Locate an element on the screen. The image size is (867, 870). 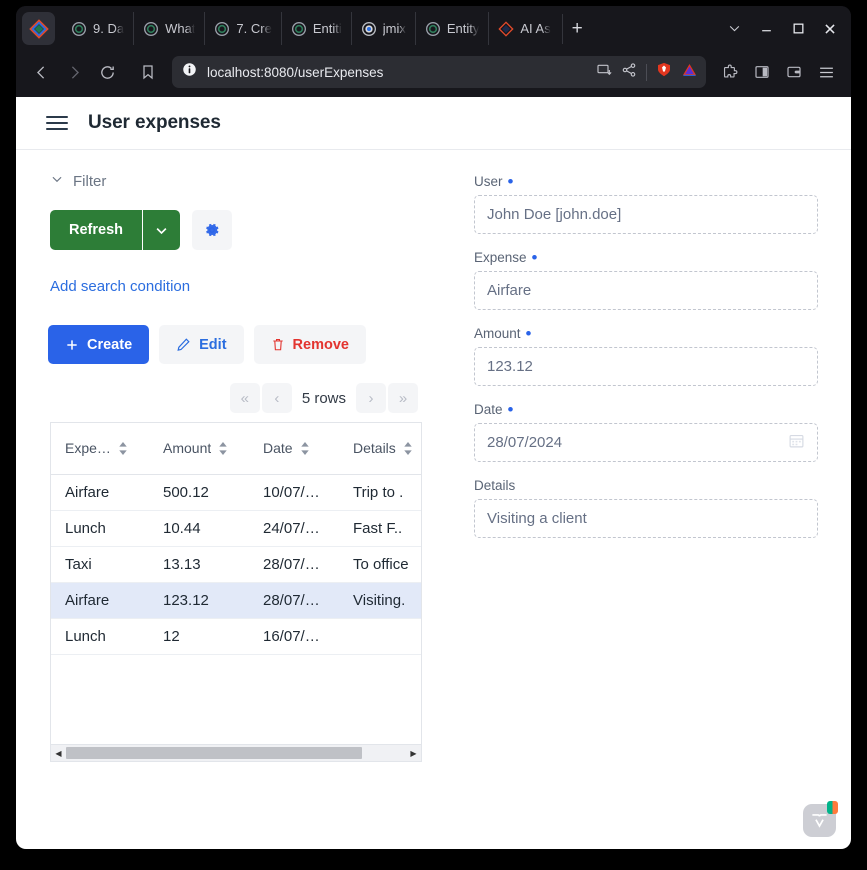
back-button is located at coordinates (41, 72).